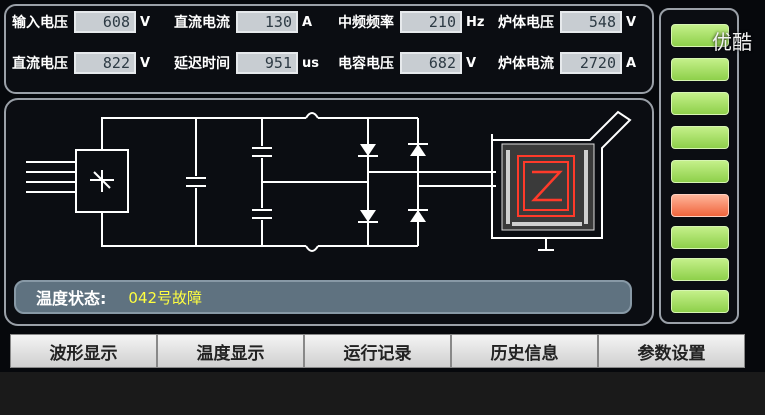 This screenshot has width=765, height=415. Describe the element at coordinates (366, 23) in the screenshot. I see `reading-label: 中频频率` at that location.